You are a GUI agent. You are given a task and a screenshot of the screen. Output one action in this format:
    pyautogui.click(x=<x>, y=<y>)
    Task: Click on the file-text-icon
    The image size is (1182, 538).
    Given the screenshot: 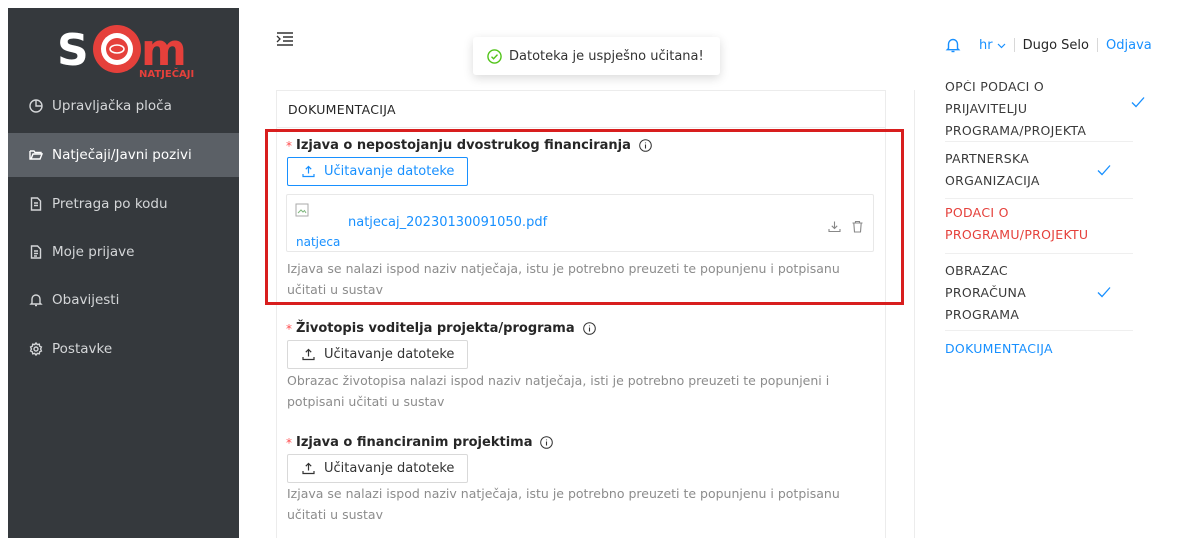 What is the action you would take?
    pyautogui.click(x=36, y=252)
    